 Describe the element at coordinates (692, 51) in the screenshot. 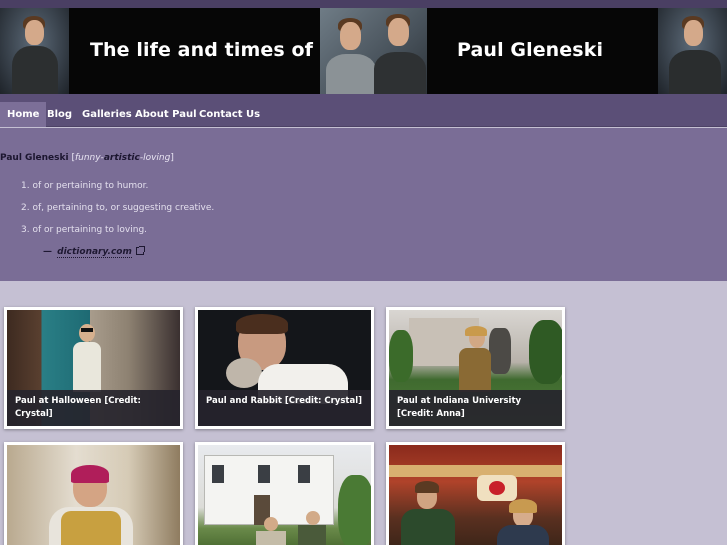

I see `banner-photo-right` at that location.